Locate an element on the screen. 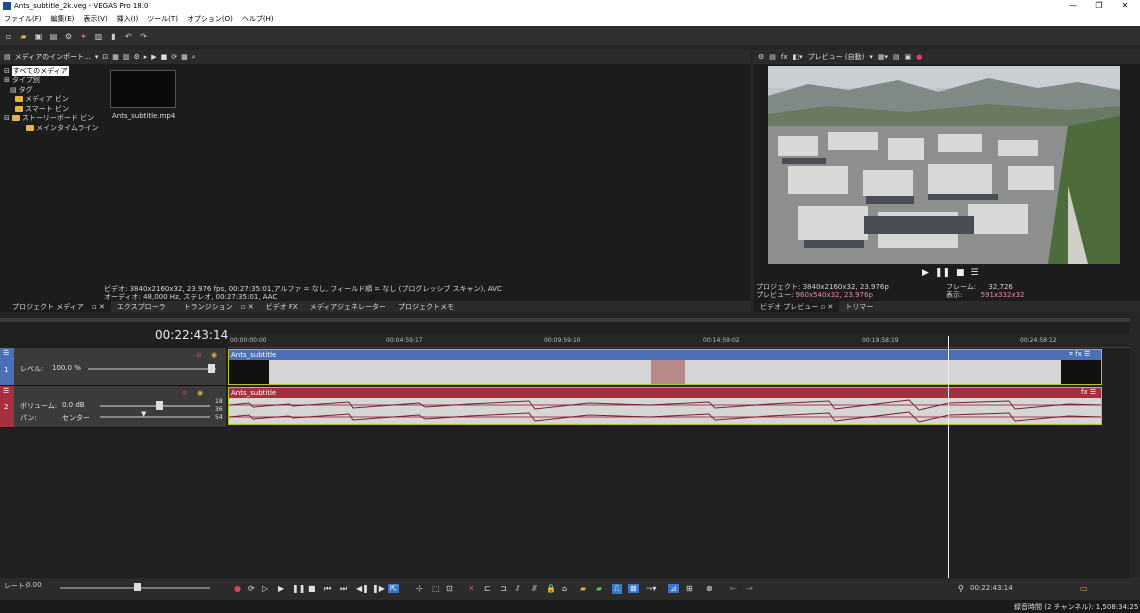  undo-icon: ↶ is located at coordinates (128, 36).